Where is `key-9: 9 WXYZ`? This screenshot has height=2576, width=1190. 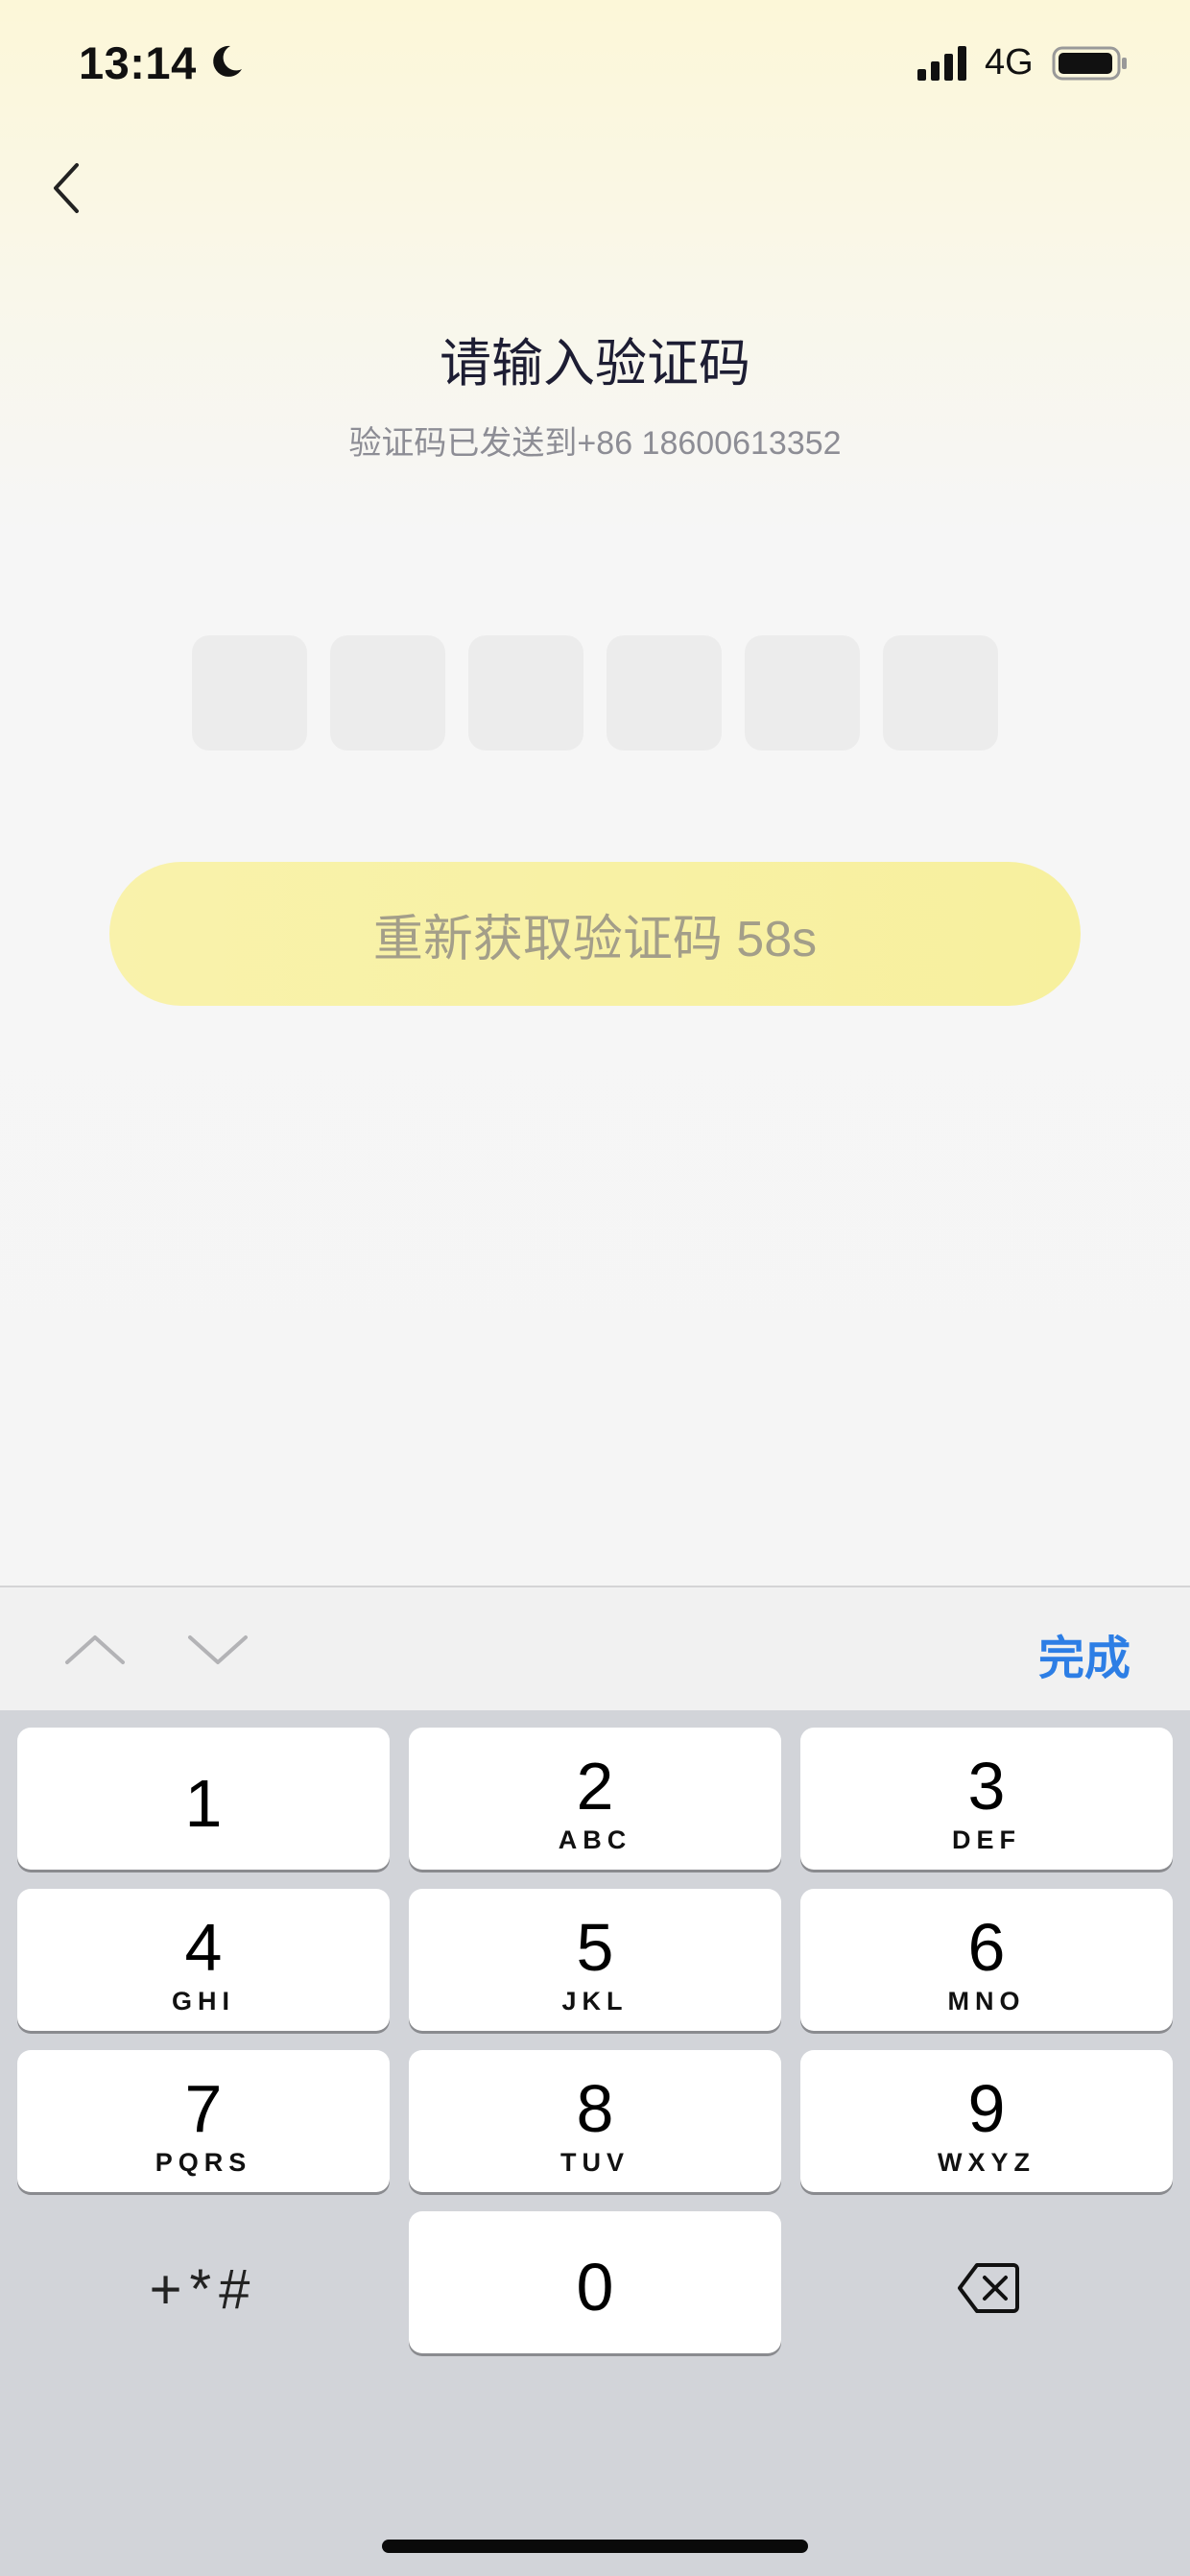
key-9: 9 WXYZ is located at coordinates (987, 2121).